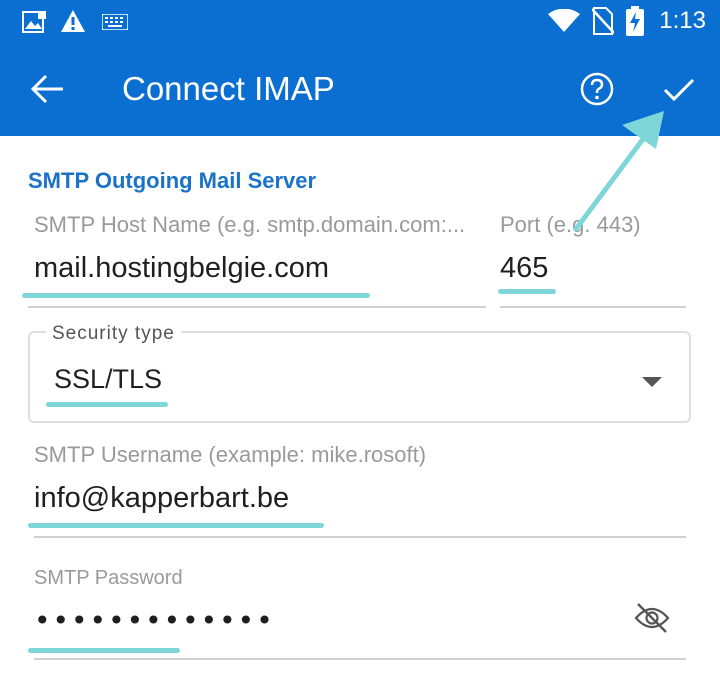 This screenshot has height=695, width=720. Describe the element at coordinates (360, 659) in the screenshot. I see `smtp-password-underline` at that location.